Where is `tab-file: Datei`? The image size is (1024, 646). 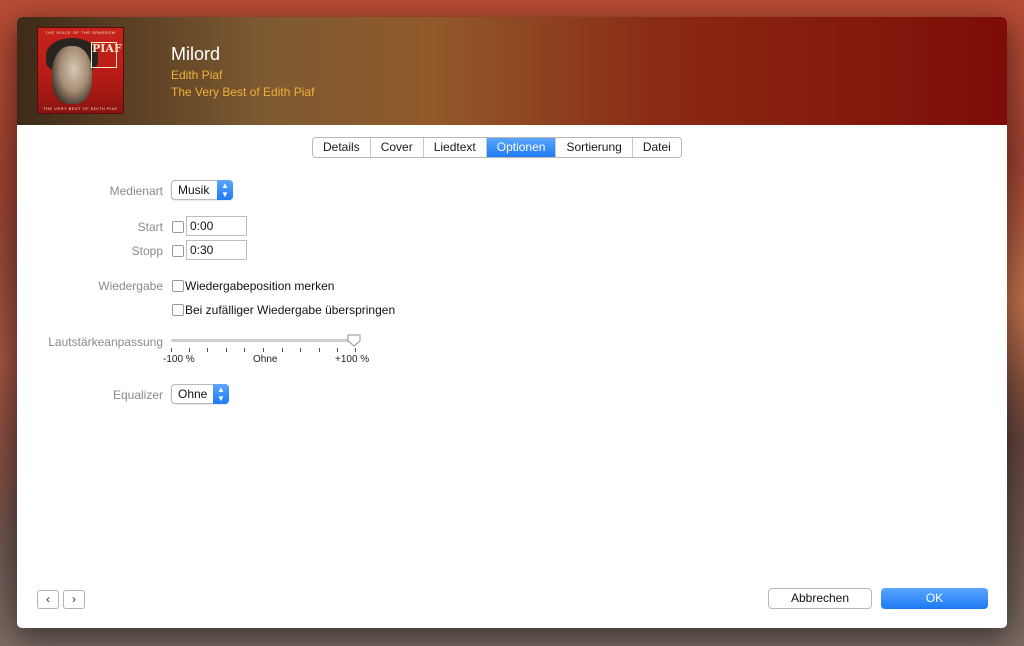 tab-file: Datei is located at coordinates (657, 147).